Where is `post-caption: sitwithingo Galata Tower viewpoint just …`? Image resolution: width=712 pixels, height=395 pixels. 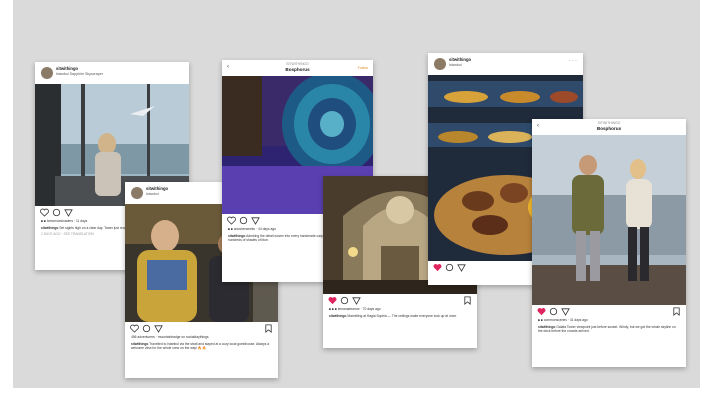 post-caption: sitwithingo Galata Tower viewpoint just … is located at coordinates (609, 329).